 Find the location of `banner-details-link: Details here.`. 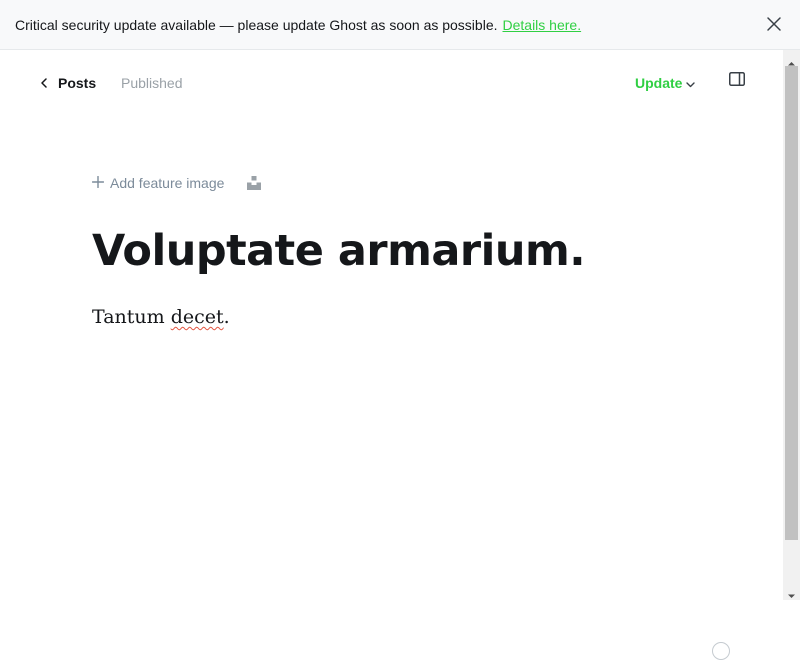

banner-details-link: Details here. is located at coordinates (542, 25).